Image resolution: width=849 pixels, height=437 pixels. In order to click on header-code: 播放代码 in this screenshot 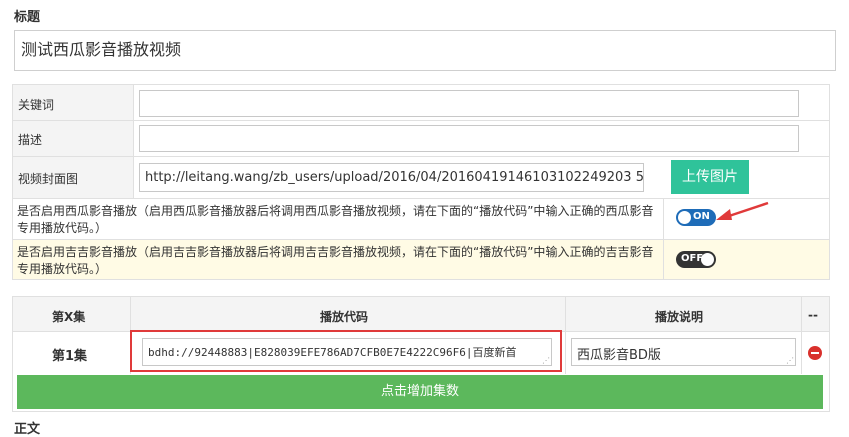, I will do `click(344, 317)`.